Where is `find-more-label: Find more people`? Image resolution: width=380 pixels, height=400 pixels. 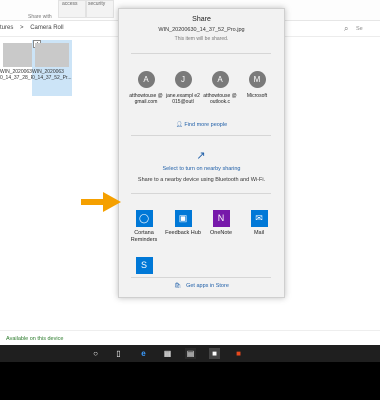 find-more-label: Find more people is located at coordinates (206, 125).